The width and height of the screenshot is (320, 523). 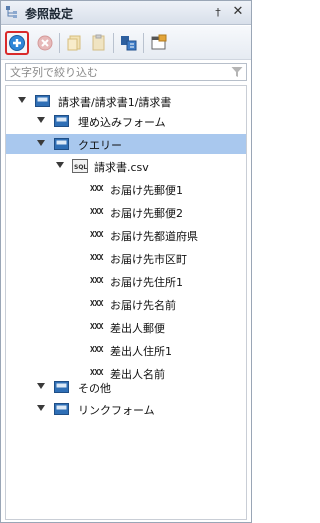 I want to click on copy-button, so click(x=75, y=43).